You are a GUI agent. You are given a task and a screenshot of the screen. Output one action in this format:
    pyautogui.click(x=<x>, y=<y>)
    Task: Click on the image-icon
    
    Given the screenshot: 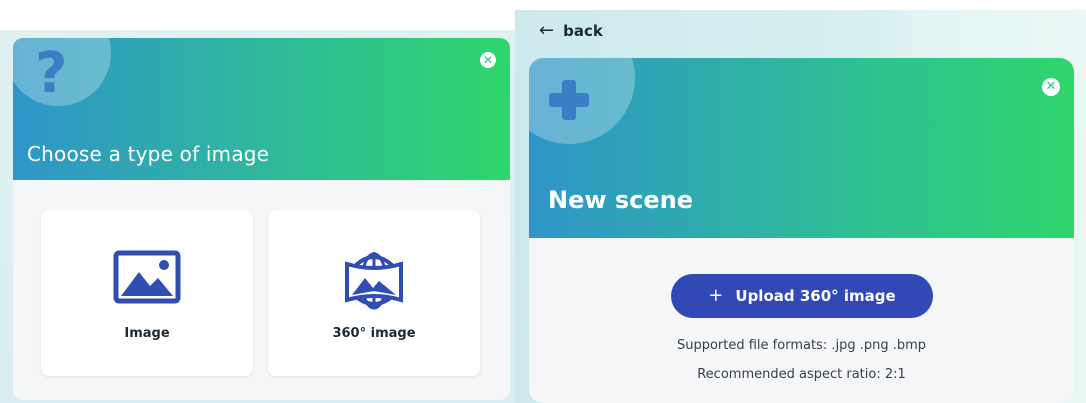 What is the action you would take?
    pyautogui.click(x=147, y=279)
    